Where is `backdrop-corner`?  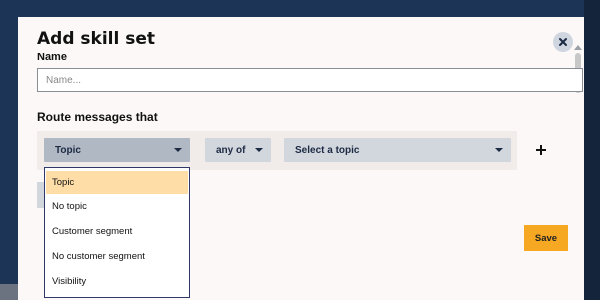
backdrop-corner is located at coordinates (9, 292).